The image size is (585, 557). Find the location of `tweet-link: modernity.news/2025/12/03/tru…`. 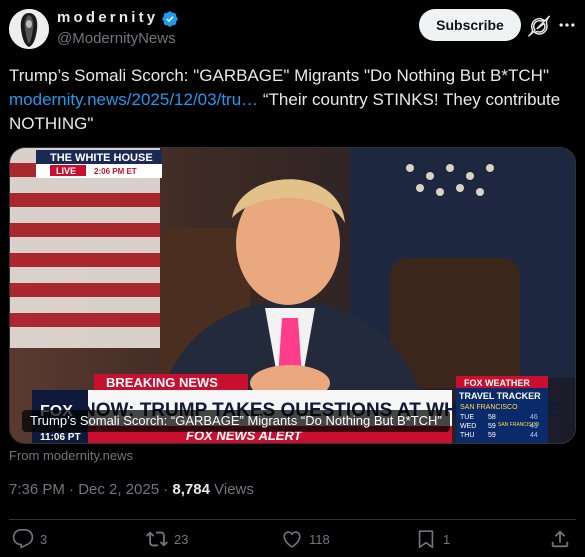

tweet-link: modernity.news/2025/12/03/tru… is located at coordinates (133, 99).